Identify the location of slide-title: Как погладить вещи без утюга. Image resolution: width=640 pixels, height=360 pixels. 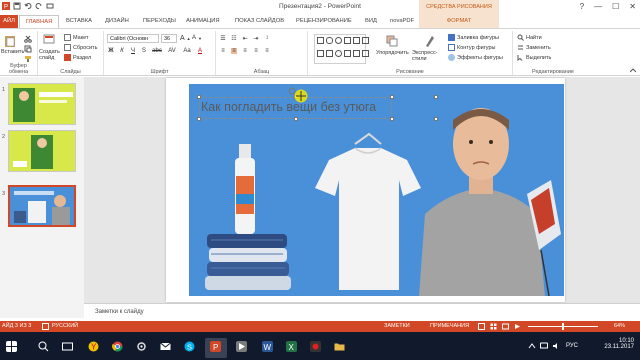
(288, 107).